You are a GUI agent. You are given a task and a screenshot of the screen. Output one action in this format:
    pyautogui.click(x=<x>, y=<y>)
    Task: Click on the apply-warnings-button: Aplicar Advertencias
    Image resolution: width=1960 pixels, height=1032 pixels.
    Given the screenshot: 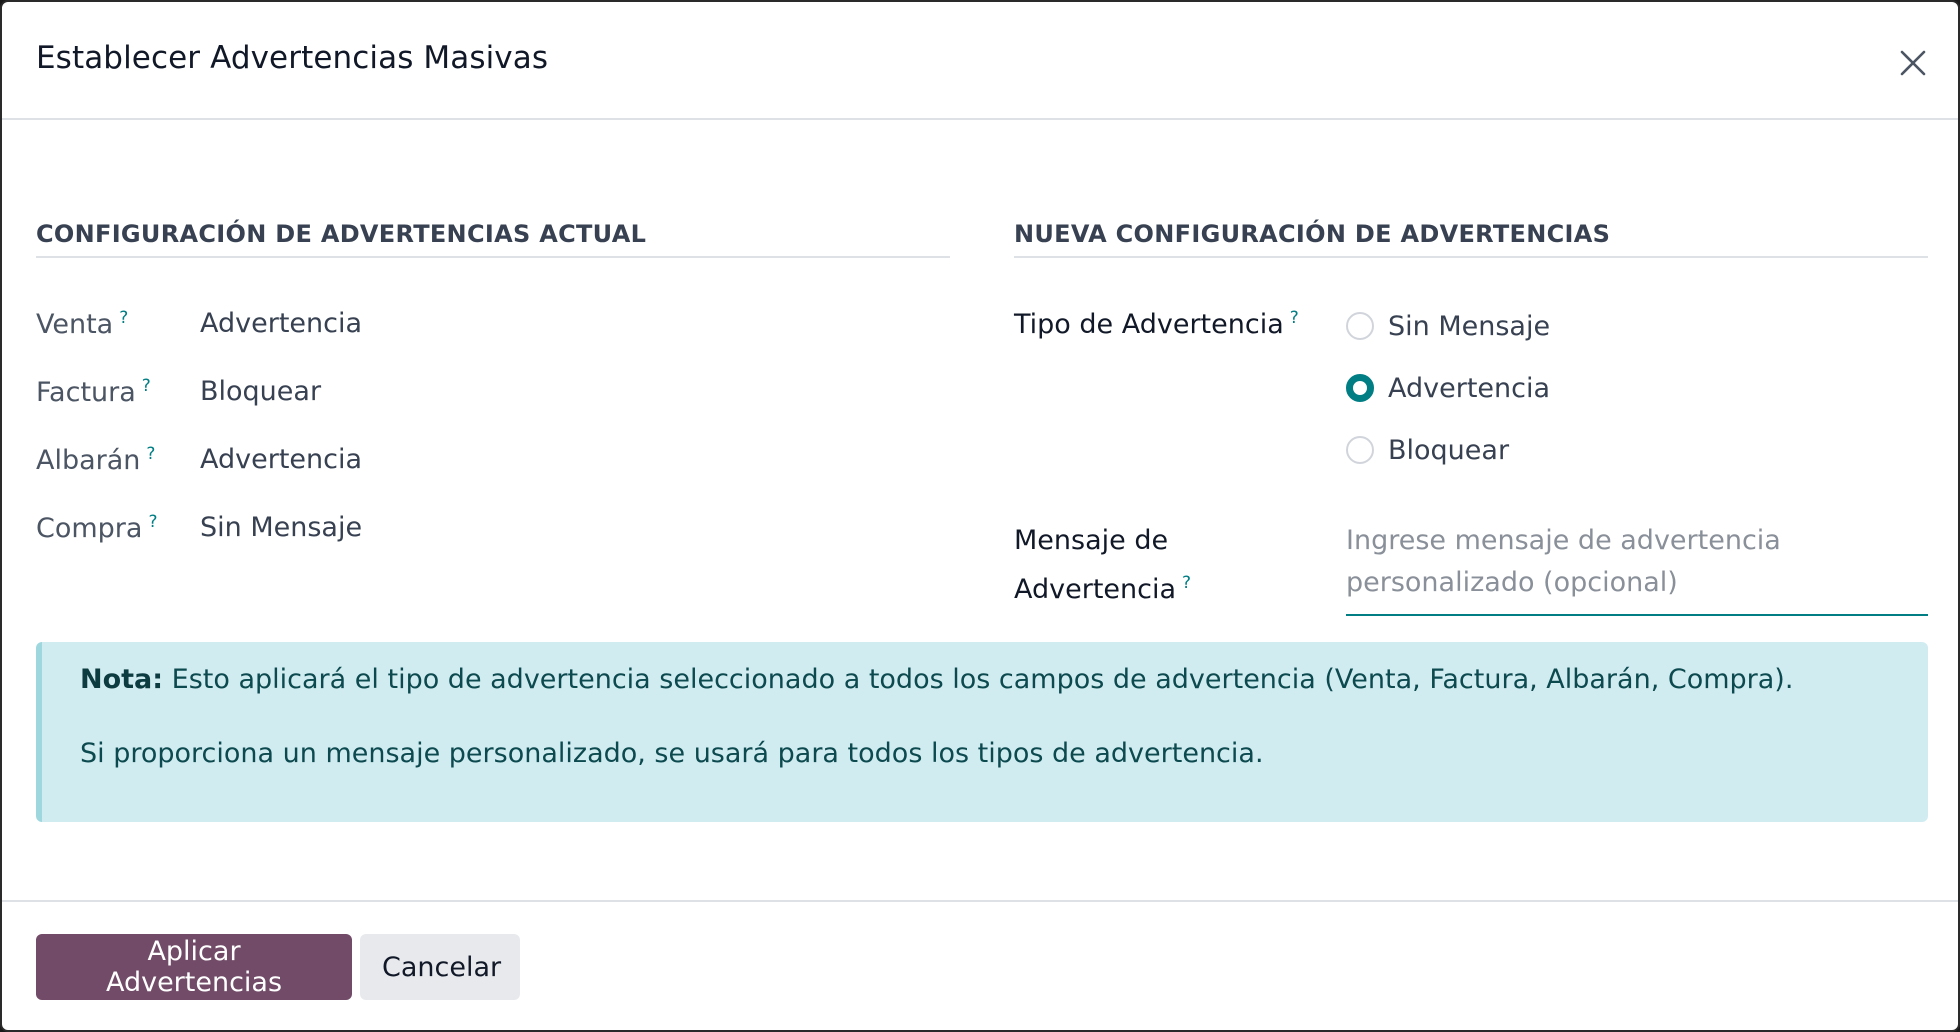 What is the action you would take?
    pyautogui.click(x=194, y=967)
    